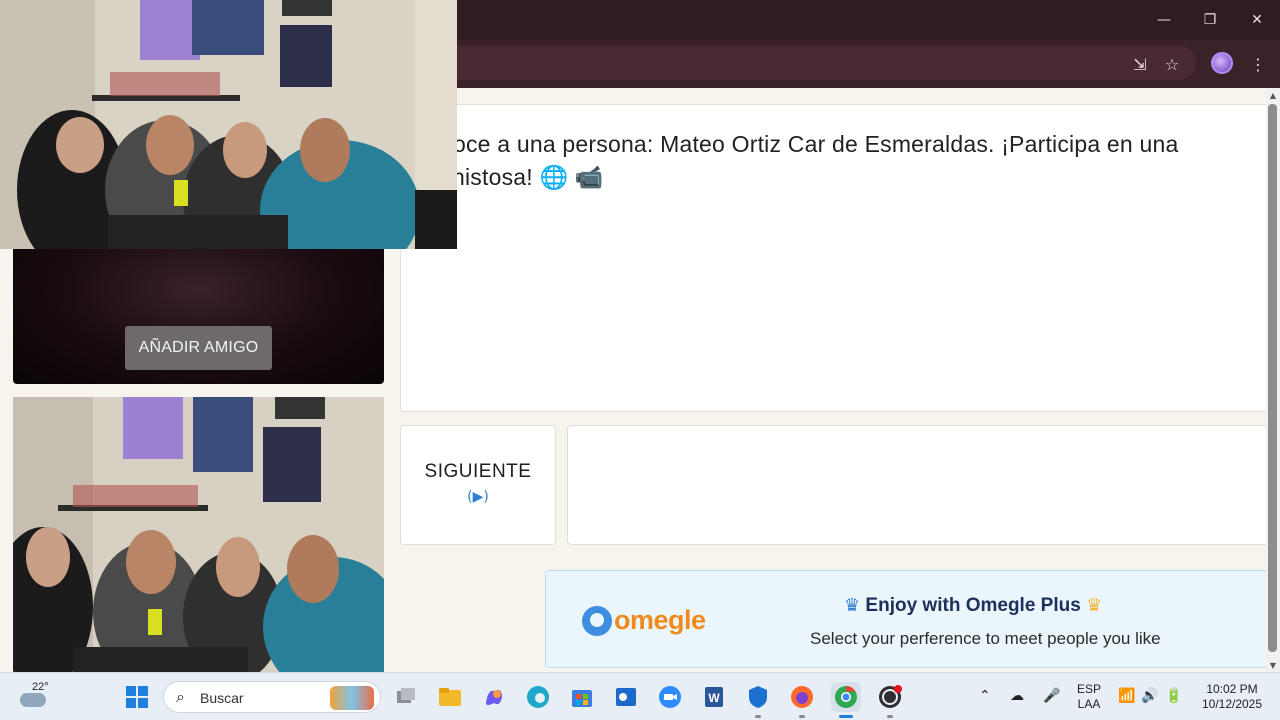 Image resolution: width=1280 pixels, height=720 pixels. Describe the element at coordinates (494, 697) in the screenshot. I see `copilot-icon` at that location.